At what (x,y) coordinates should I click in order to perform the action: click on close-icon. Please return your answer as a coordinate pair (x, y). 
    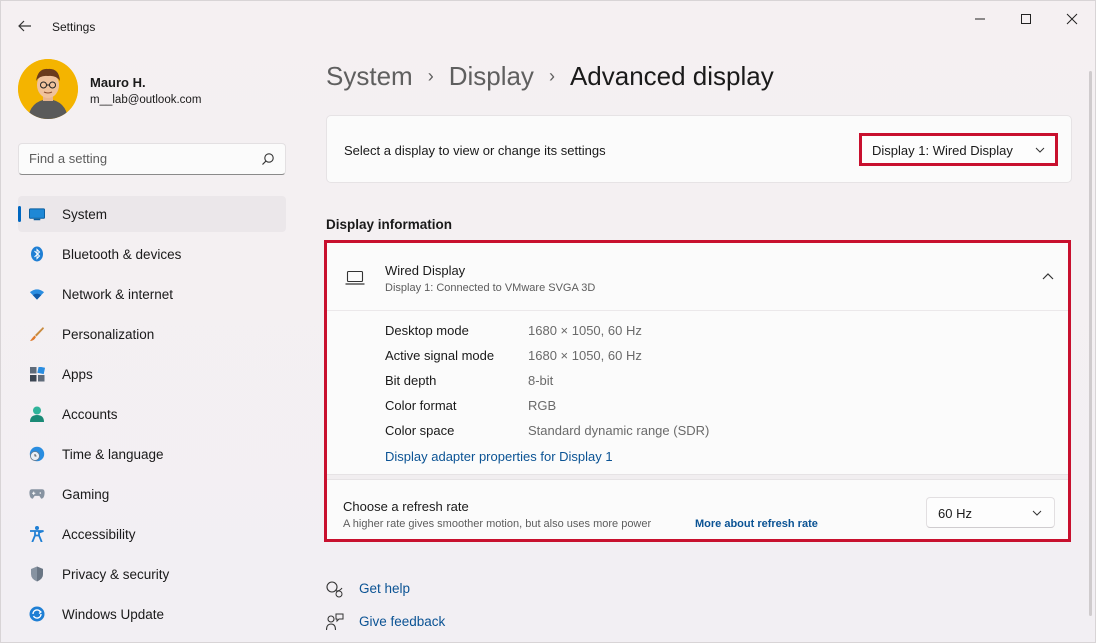
    Looking at the image, I should click on (1072, 19).